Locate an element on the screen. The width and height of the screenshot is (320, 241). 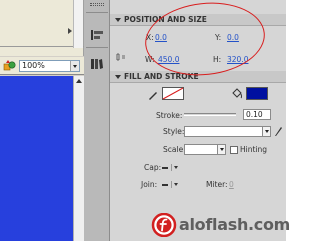
lock-width-height-icon is located at coordinates (121, 57).